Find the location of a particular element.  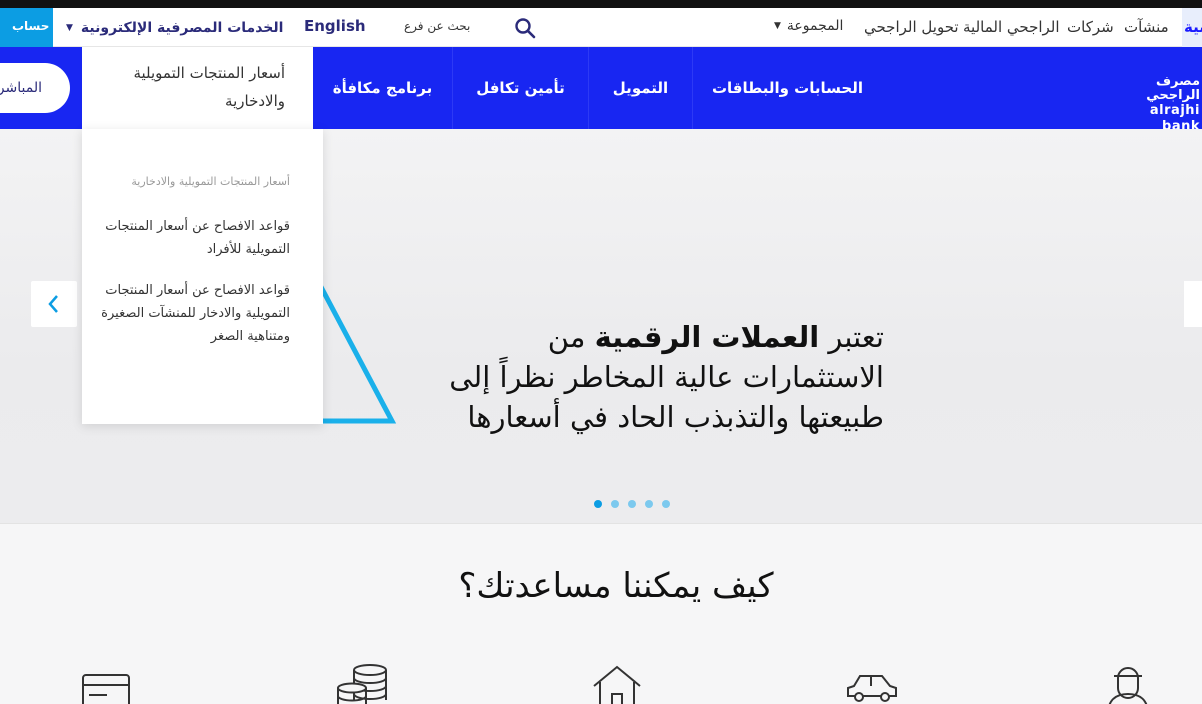

hero-line-3: طبيعتها والتذبذب الحاد في أسعارها is located at coordinates (675, 417).